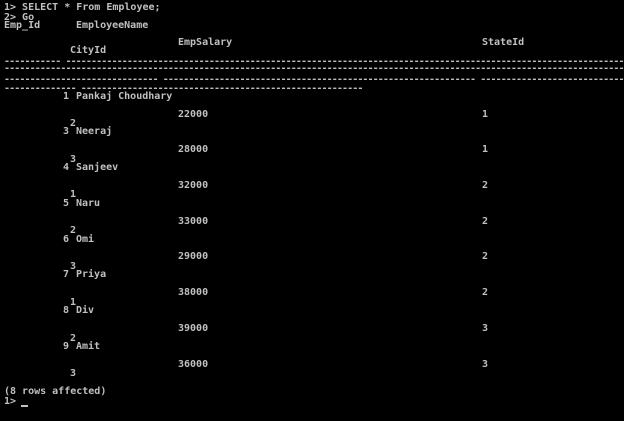  What do you see at coordinates (66, 167) in the screenshot?
I see `cell-emp-id: 4` at bounding box center [66, 167].